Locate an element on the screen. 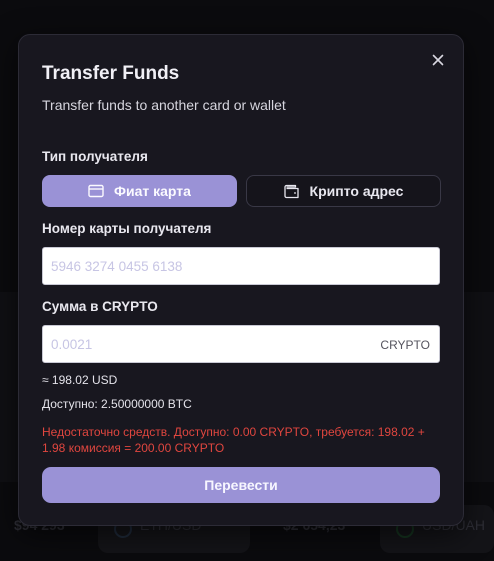 This screenshot has width=494, height=561. close-icon is located at coordinates (438, 60).